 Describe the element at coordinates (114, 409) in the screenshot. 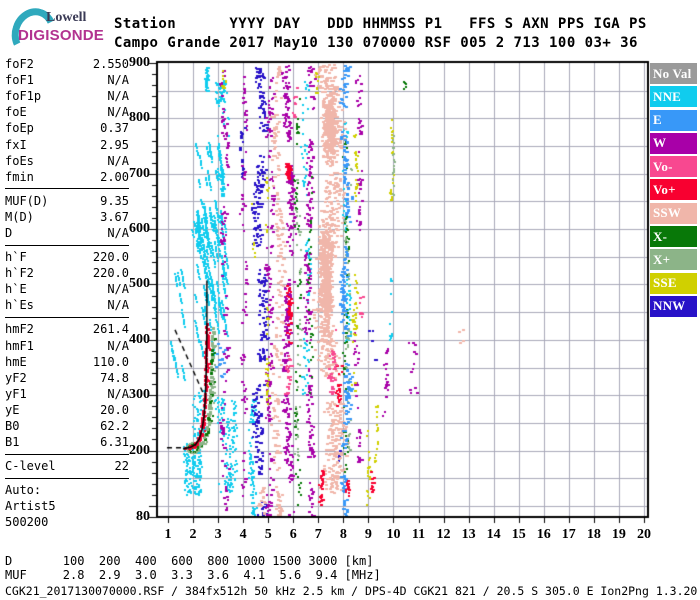

I see `param-value: 20.0` at that location.